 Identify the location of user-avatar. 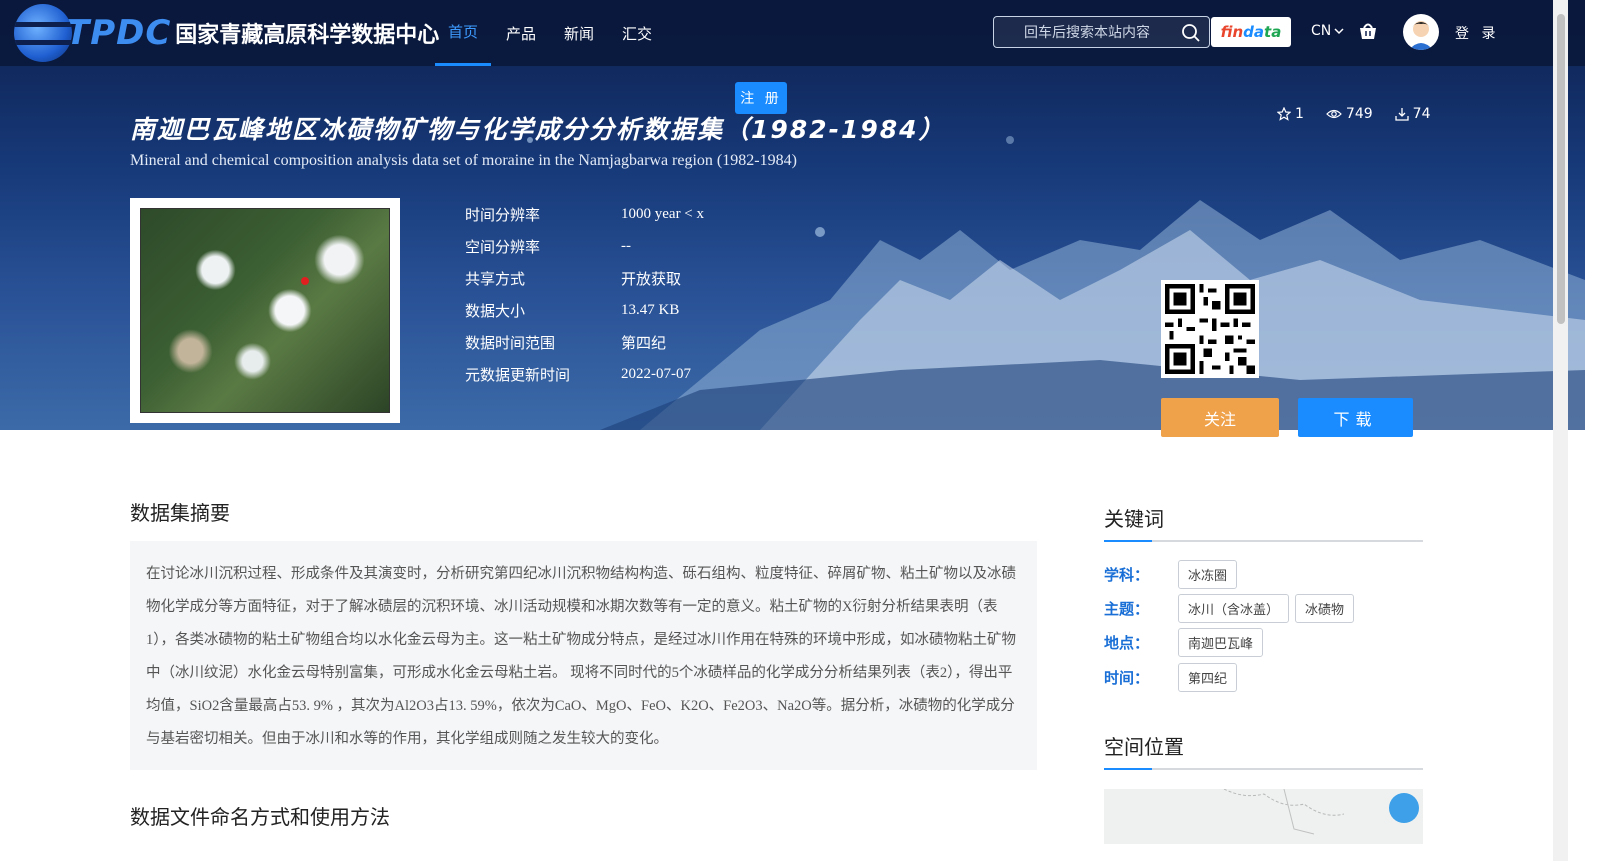
(1421, 32).